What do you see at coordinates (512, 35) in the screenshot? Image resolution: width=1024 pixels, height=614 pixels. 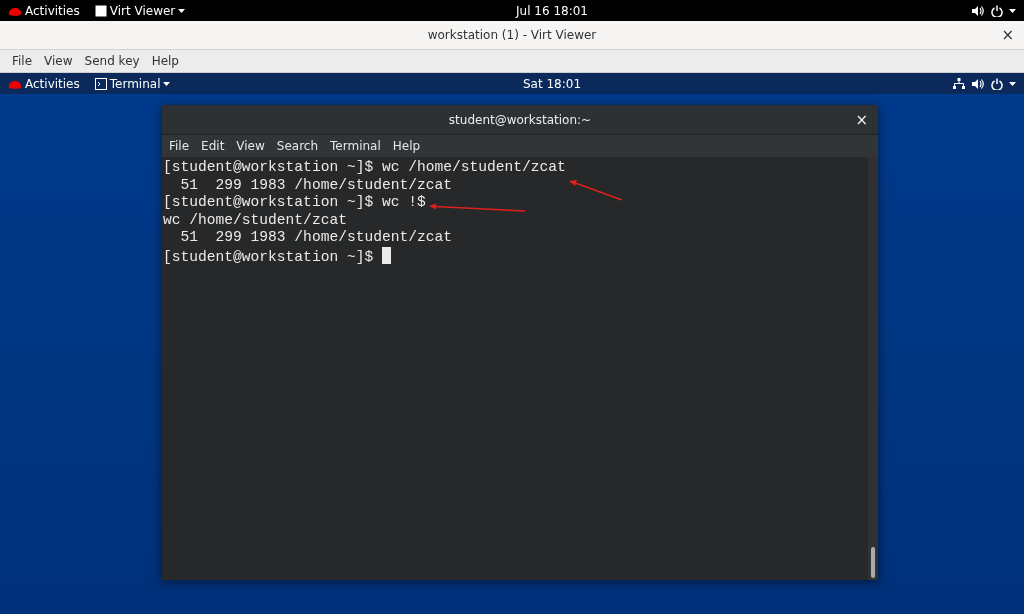 I see `window-title: workstation (1) - Virt Viewer` at bounding box center [512, 35].